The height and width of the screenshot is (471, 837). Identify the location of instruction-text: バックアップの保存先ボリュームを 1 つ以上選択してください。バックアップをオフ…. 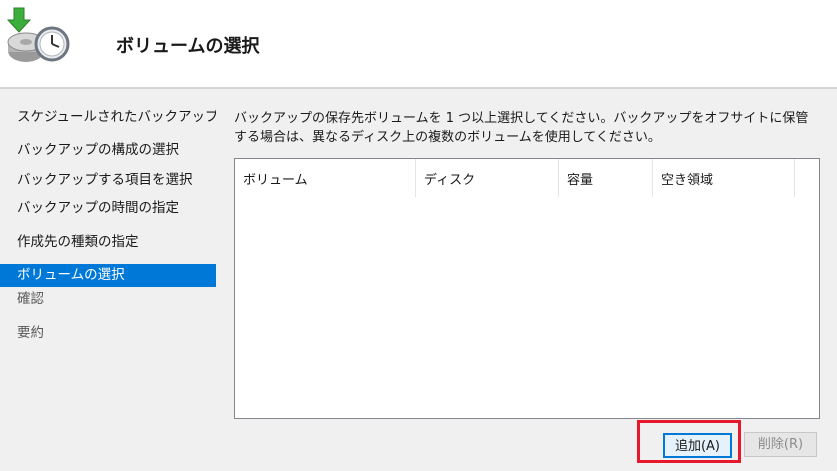
(521, 128).